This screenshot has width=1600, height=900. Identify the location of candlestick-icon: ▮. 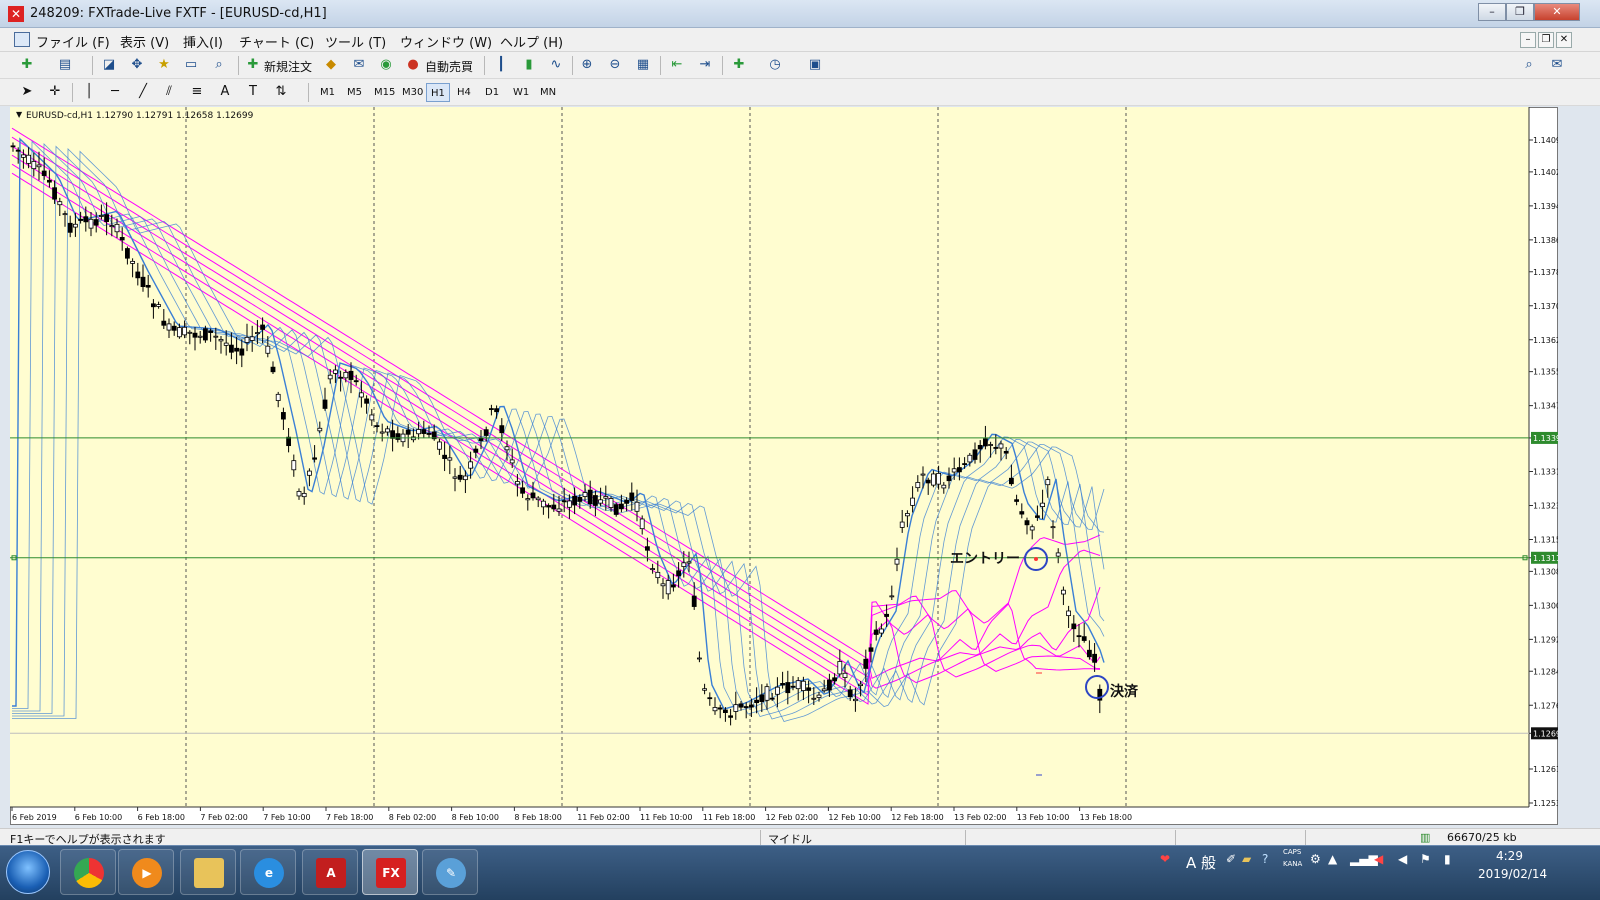
(529, 65).